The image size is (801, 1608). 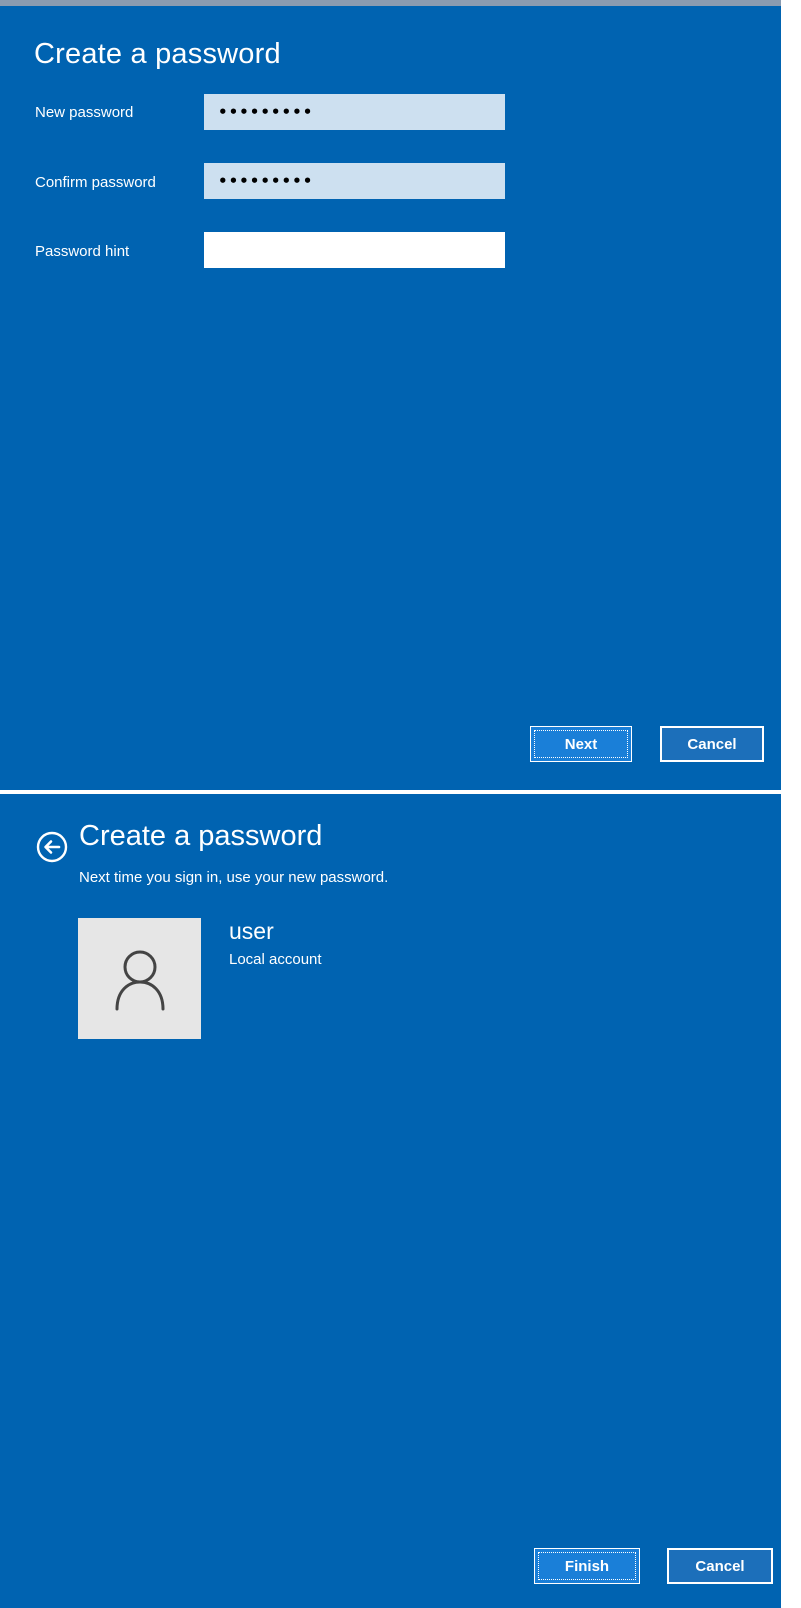 What do you see at coordinates (82, 251) in the screenshot?
I see `password-hint-label: Password hint` at bounding box center [82, 251].